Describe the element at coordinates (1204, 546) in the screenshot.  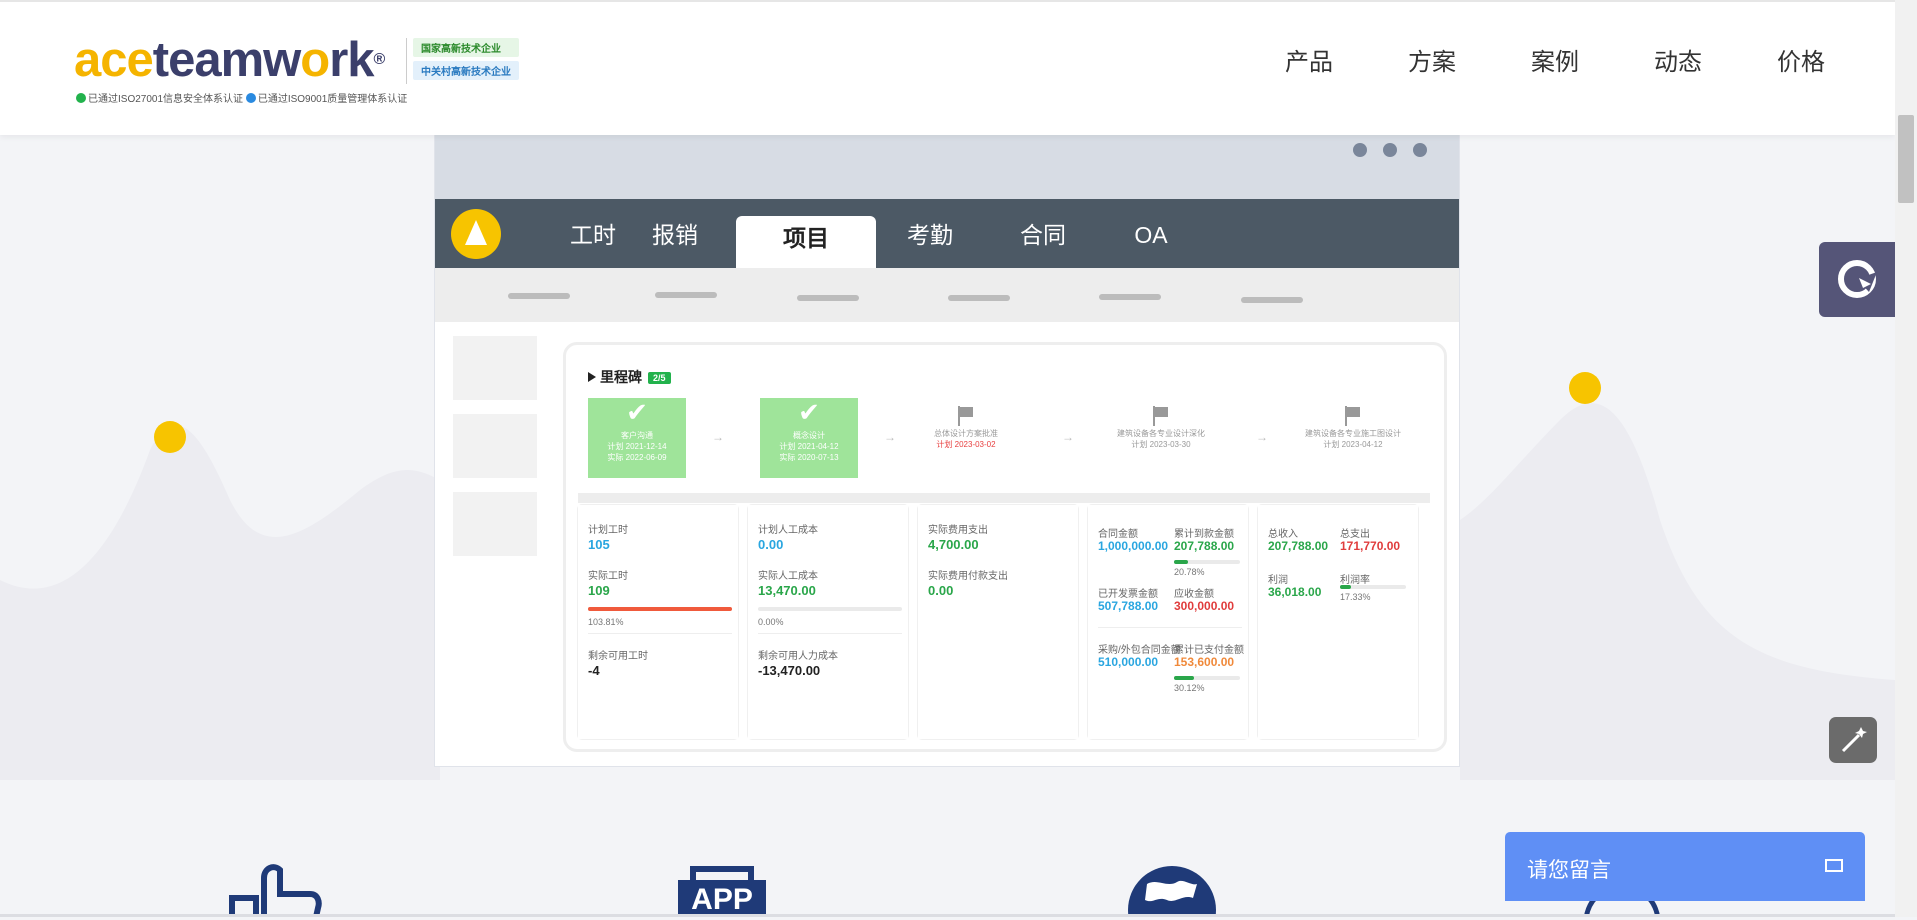
I see `received-value: 207,788.00` at that location.